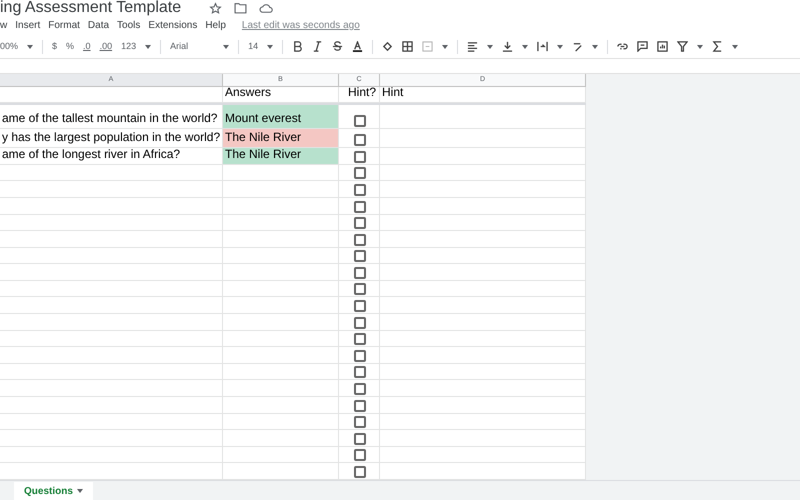  What do you see at coordinates (472, 46) in the screenshot?
I see `align-icon` at bounding box center [472, 46].